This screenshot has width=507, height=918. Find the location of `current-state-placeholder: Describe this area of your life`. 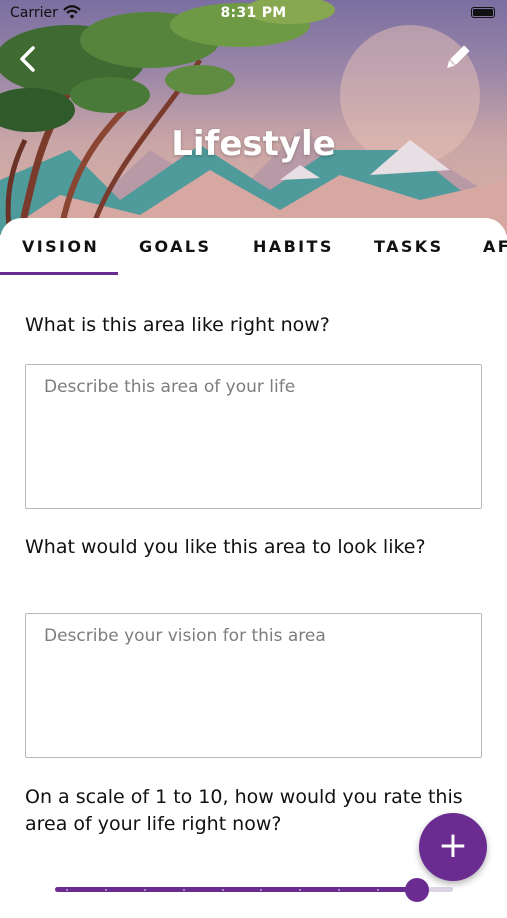

current-state-placeholder: Describe this area of your life is located at coordinates (170, 387).